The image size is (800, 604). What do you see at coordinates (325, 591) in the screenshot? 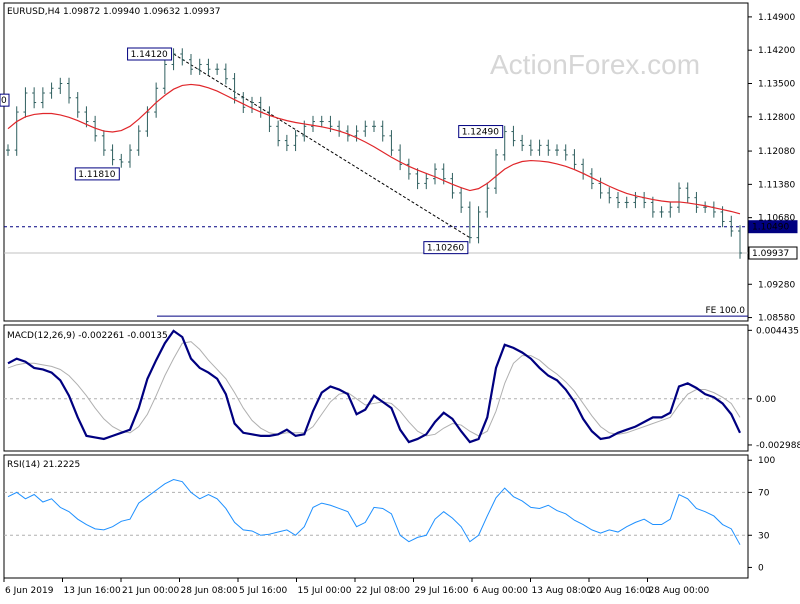
I see `x-tick-label-5: 15 Jul 00:00` at bounding box center [325, 591].